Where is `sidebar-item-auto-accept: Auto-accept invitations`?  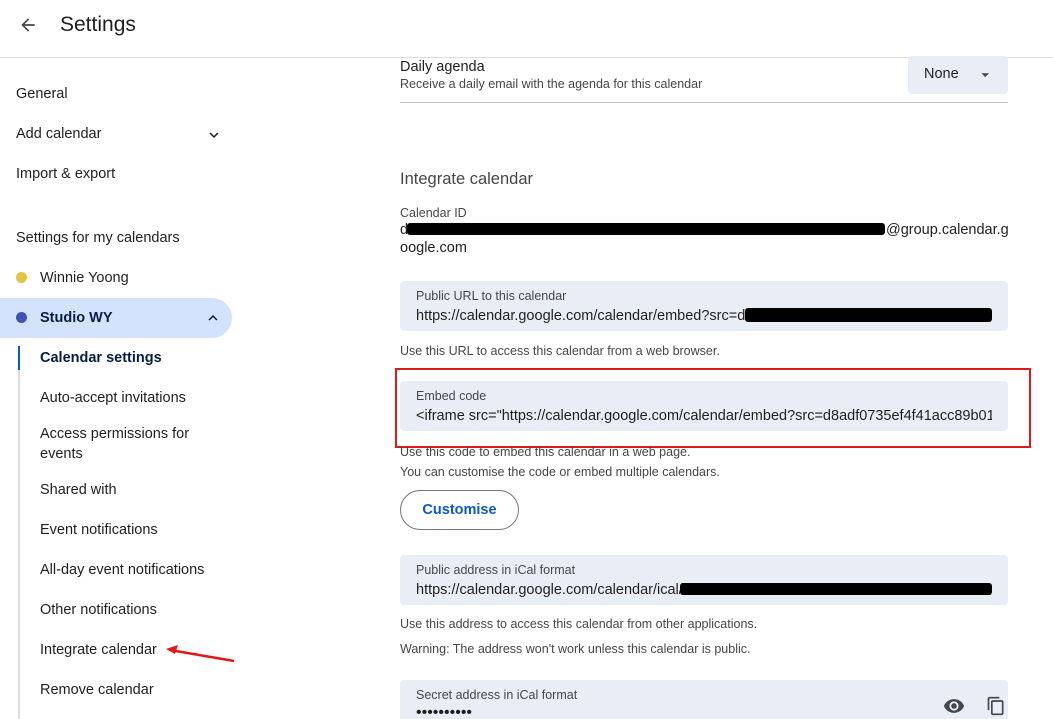
sidebar-item-auto-accept: Auto-accept invitations is located at coordinates (113, 398).